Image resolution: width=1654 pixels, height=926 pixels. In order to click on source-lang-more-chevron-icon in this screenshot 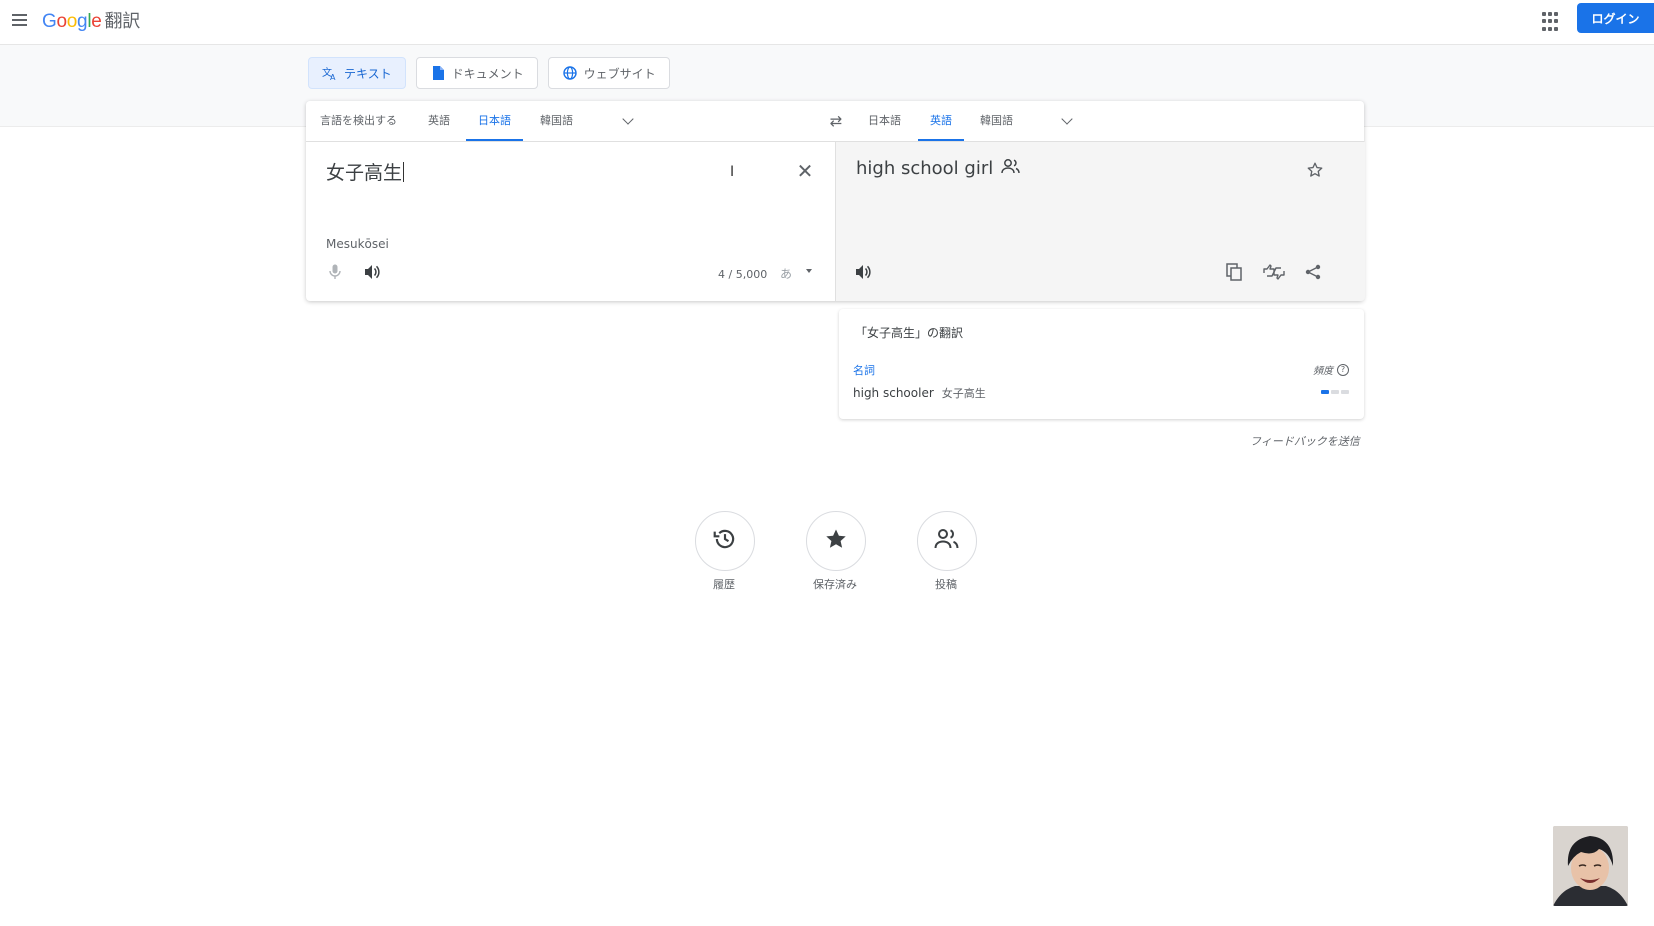, I will do `click(628, 121)`.